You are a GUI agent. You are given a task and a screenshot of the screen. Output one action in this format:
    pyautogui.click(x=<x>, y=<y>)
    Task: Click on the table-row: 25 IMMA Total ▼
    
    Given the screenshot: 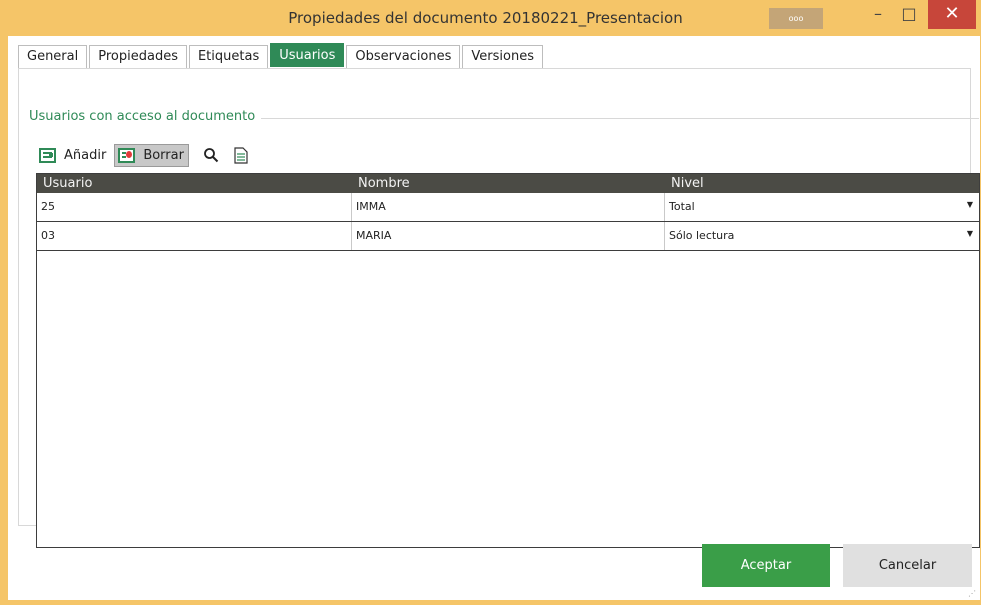 What is the action you would take?
    pyautogui.click(x=508, y=207)
    